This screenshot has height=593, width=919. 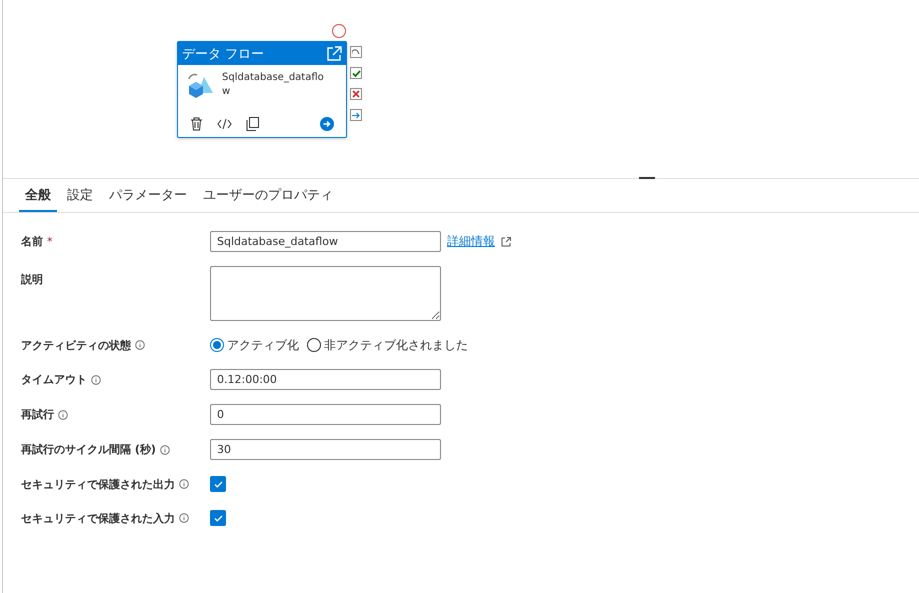 I want to click on redo-icon, so click(x=356, y=52).